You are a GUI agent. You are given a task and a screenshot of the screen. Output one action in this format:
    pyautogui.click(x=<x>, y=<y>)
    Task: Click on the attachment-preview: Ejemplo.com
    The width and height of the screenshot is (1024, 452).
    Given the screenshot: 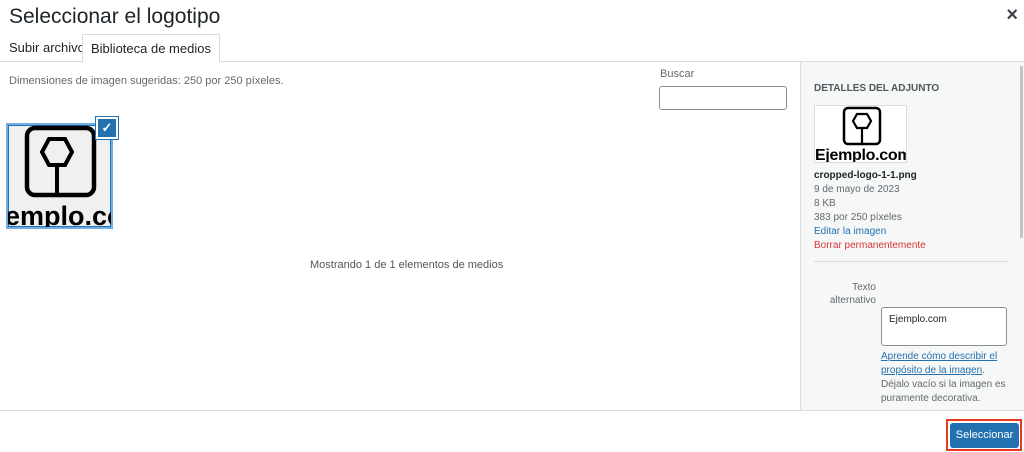 What is the action you would take?
    pyautogui.click(x=860, y=134)
    